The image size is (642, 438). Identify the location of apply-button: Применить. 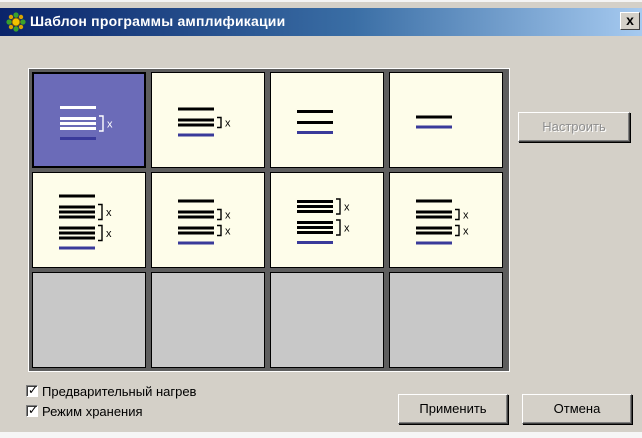
(453, 409).